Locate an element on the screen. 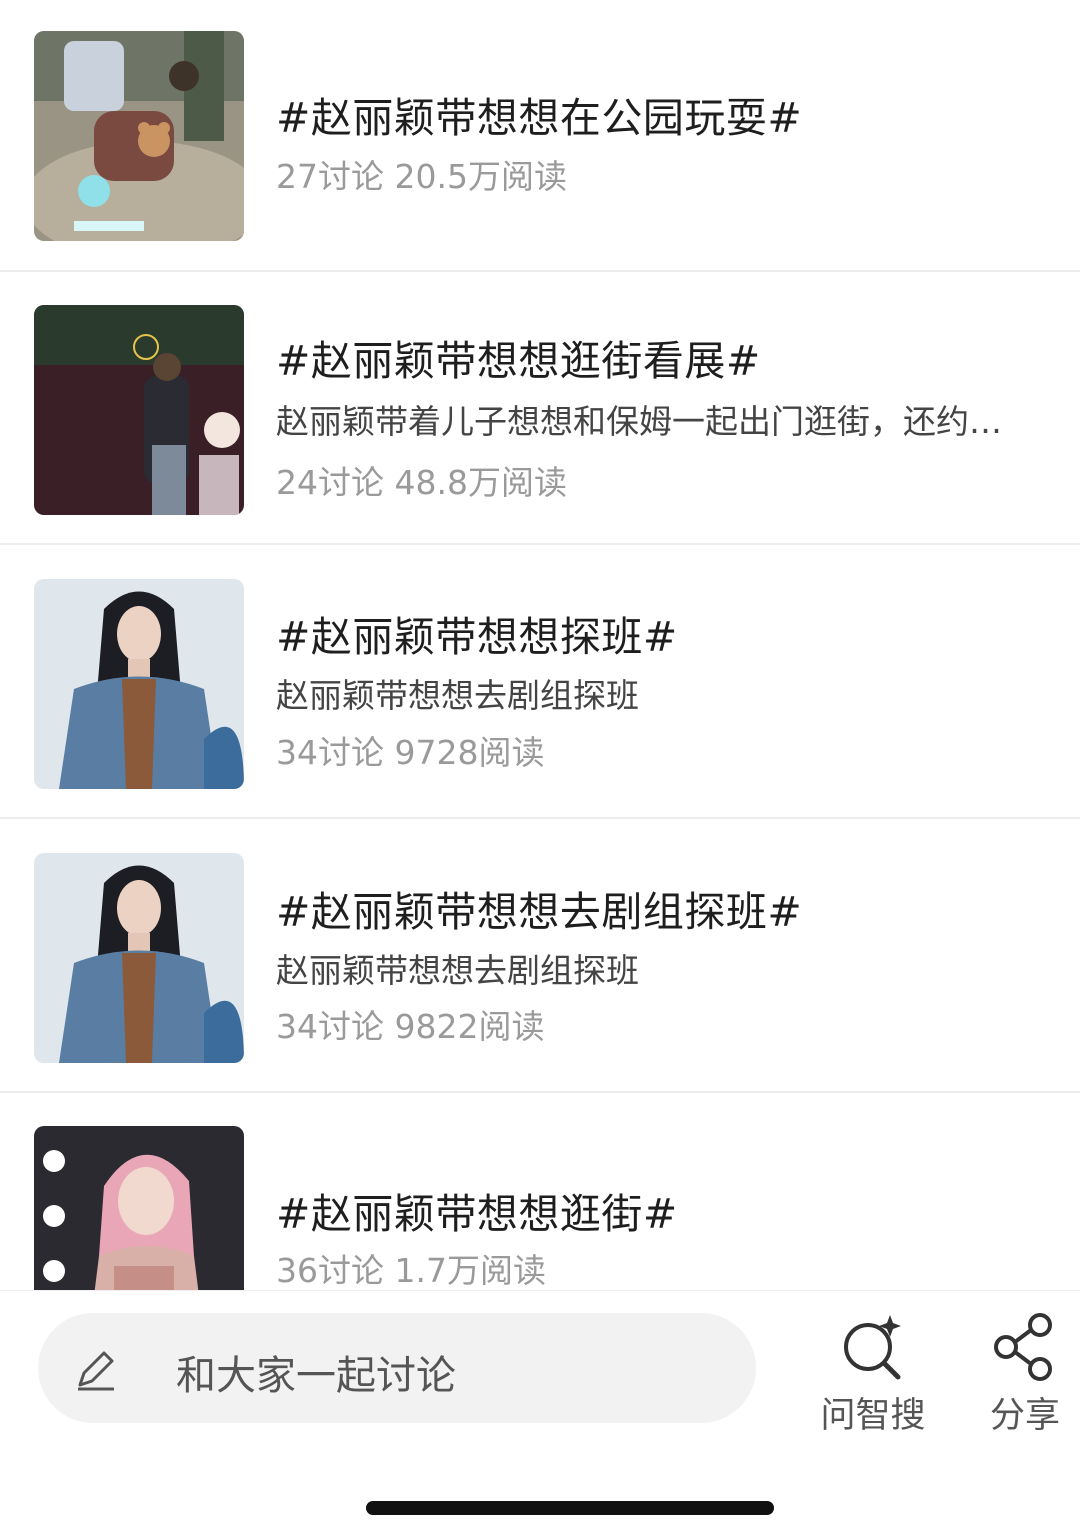 The image size is (1080, 1522). topic-title: #赵丽颖带想想去剧组探班# is located at coordinates (539, 908).